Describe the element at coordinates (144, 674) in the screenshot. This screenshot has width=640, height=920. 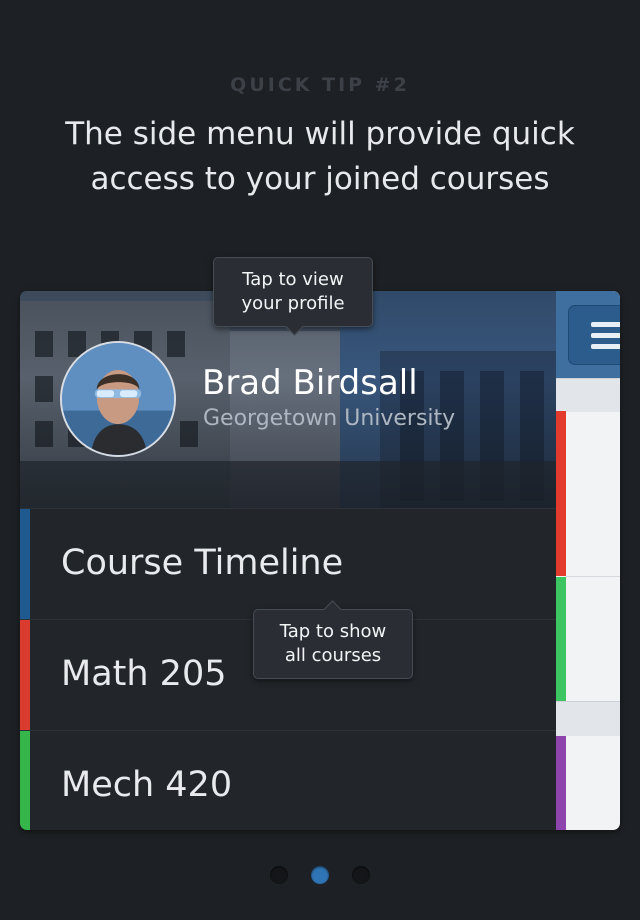
I see `menu-item-label: Math 205` at that location.